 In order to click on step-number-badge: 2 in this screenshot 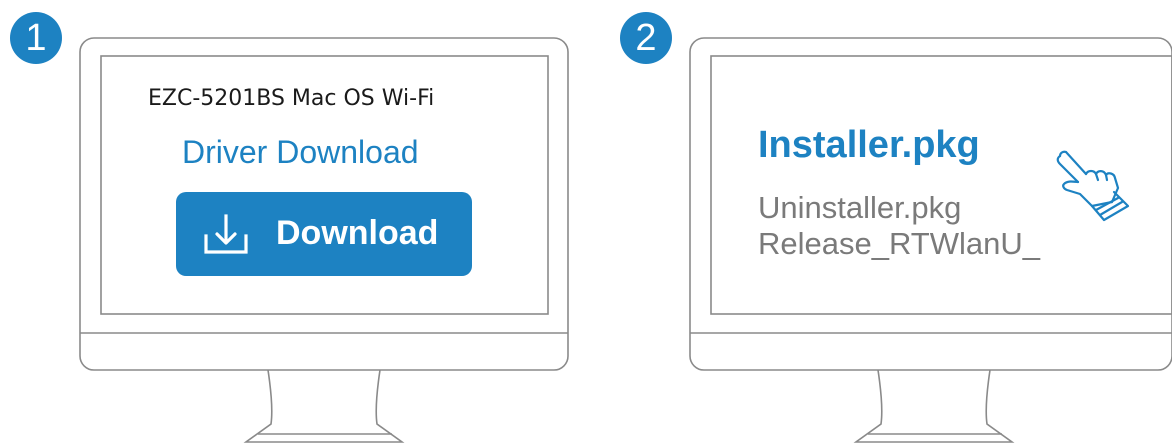, I will do `click(646, 38)`.